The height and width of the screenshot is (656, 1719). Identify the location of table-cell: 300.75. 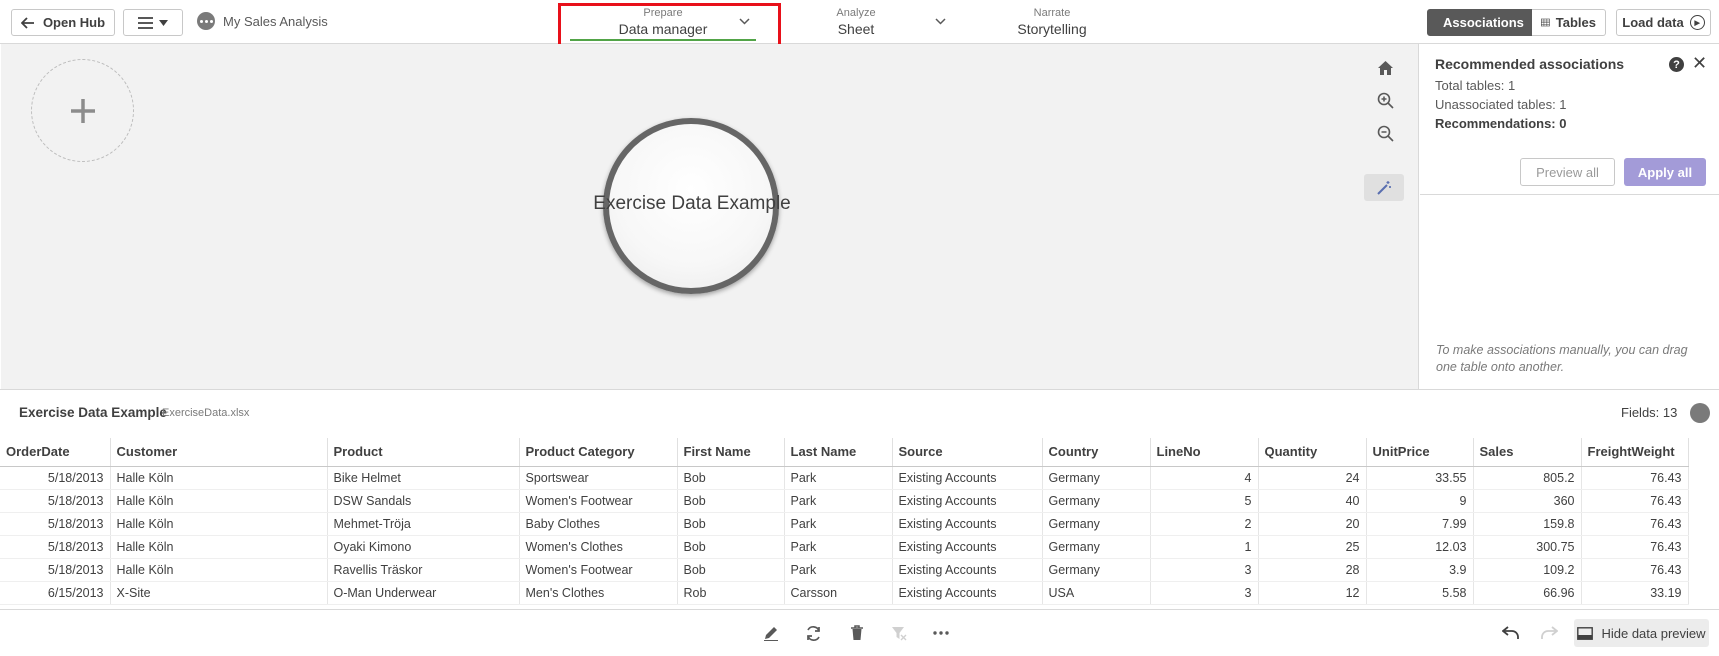
(1527, 547).